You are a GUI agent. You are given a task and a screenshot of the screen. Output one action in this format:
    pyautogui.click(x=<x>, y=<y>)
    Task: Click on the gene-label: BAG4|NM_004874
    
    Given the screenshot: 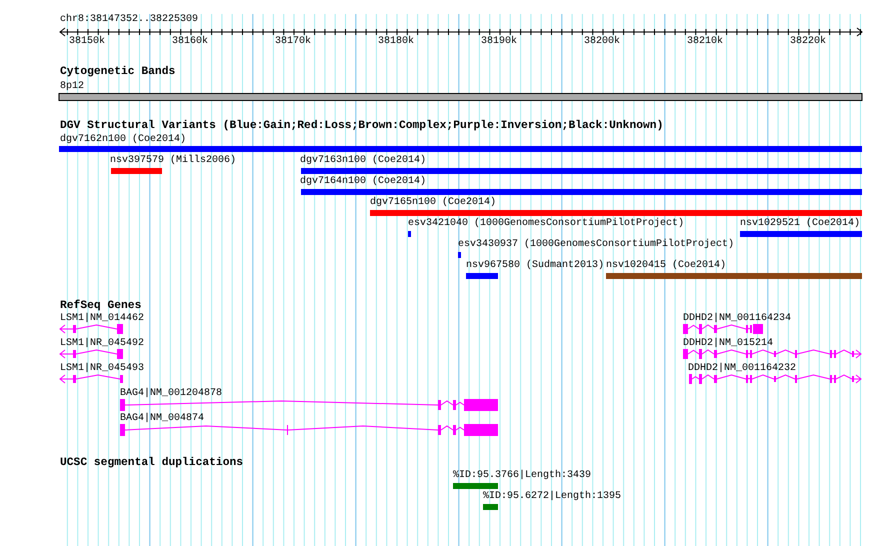 What is the action you would take?
    pyautogui.click(x=162, y=419)
    